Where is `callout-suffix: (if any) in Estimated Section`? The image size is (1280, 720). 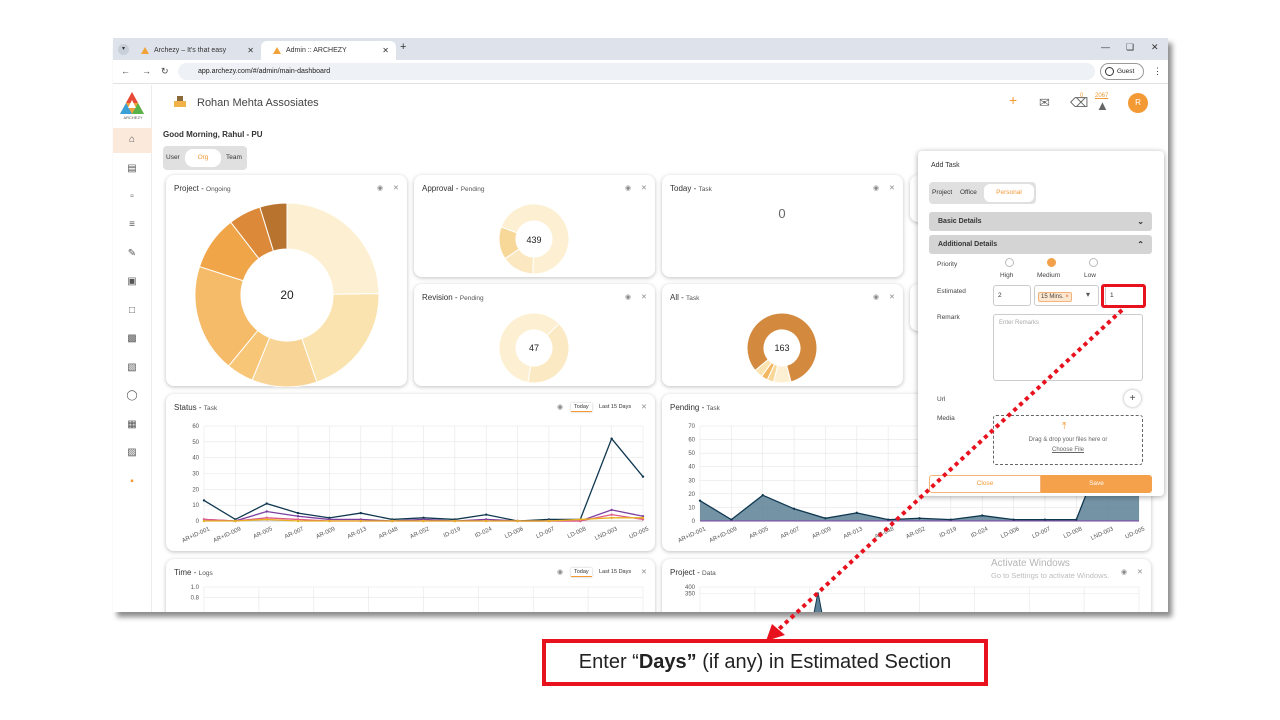 callout-suffix: (if any) in Estimated Section is located at coordinates (824, 662).